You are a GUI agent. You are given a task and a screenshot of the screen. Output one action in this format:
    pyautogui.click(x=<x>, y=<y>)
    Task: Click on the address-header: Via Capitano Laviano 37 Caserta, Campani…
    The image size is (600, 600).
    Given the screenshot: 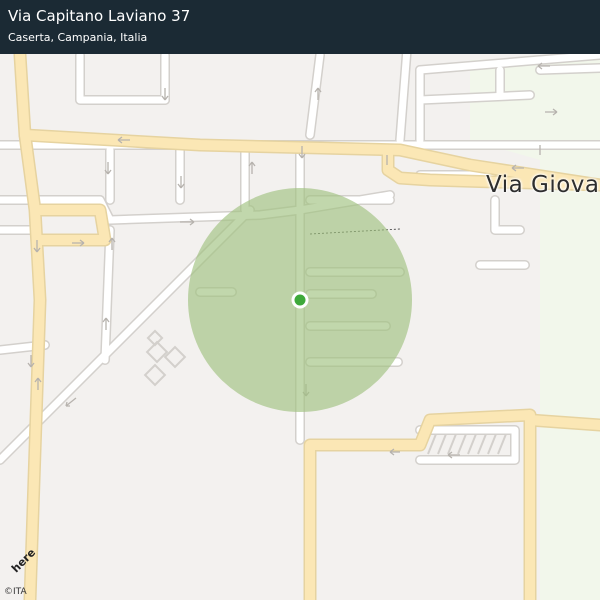 What is the action you would take?
    pyautogui.click(x=300, y=27)
    